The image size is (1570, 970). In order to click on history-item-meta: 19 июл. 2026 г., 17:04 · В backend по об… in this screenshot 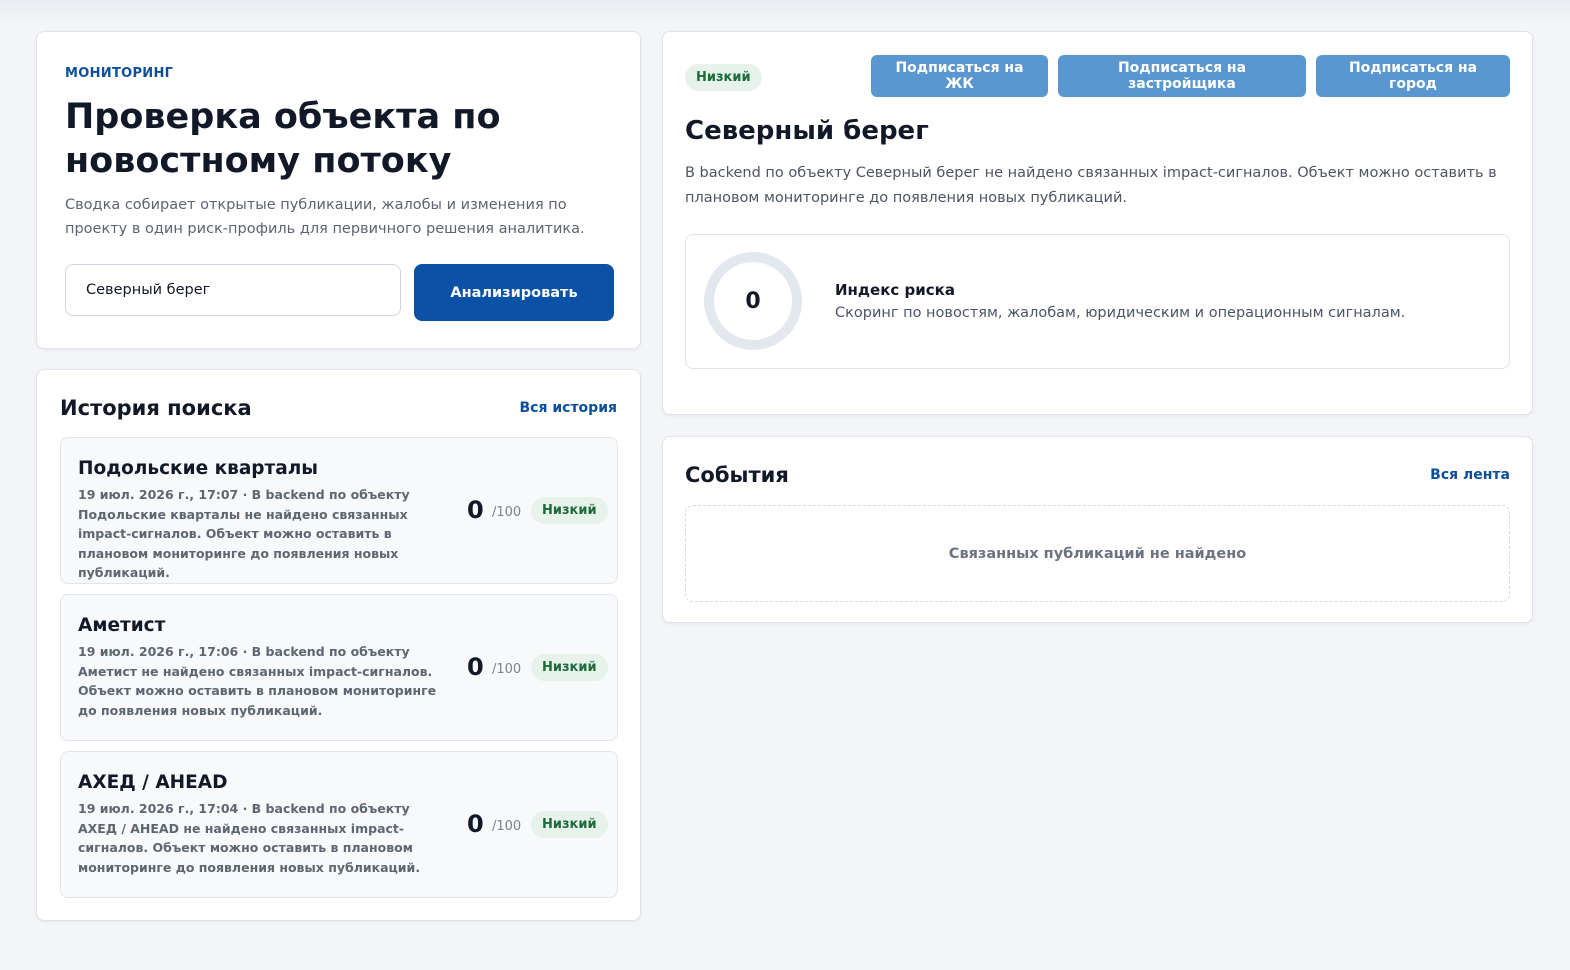, I will do `click(249, 838)`.